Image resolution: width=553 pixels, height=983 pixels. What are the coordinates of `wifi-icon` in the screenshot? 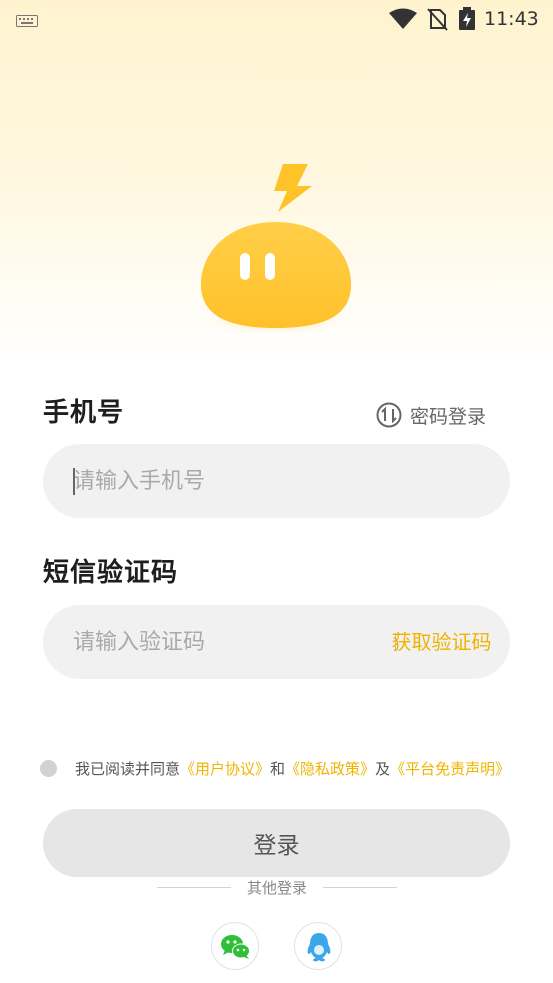 It's located at (403, 21).